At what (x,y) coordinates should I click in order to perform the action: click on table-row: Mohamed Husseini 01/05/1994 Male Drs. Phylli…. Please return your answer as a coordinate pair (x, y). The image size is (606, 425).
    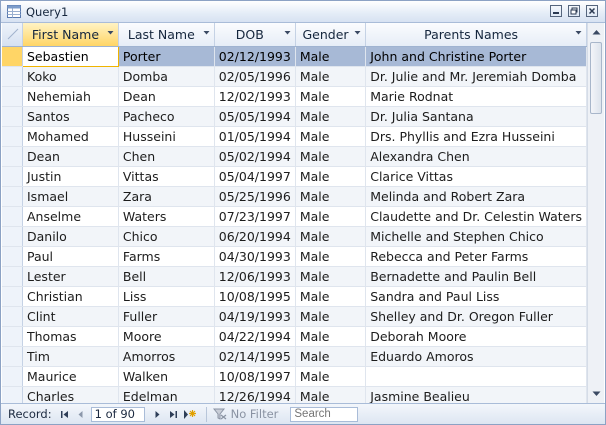
    Looking at the image, I should click on (294, 136).